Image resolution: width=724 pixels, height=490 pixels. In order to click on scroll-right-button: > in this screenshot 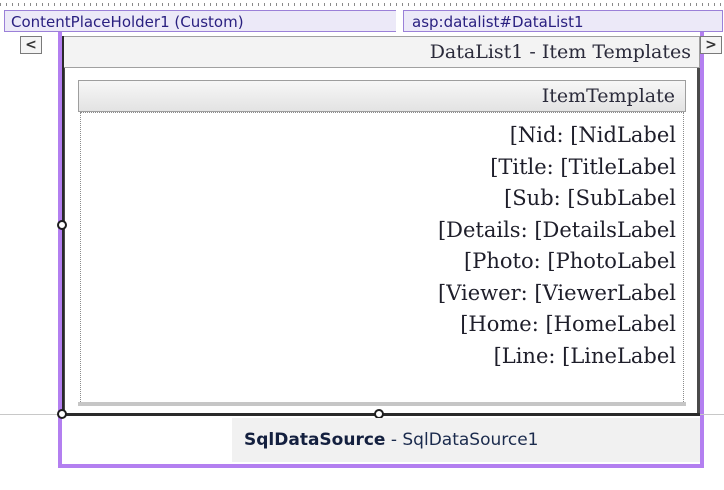, I will do `click(711, 45)`.